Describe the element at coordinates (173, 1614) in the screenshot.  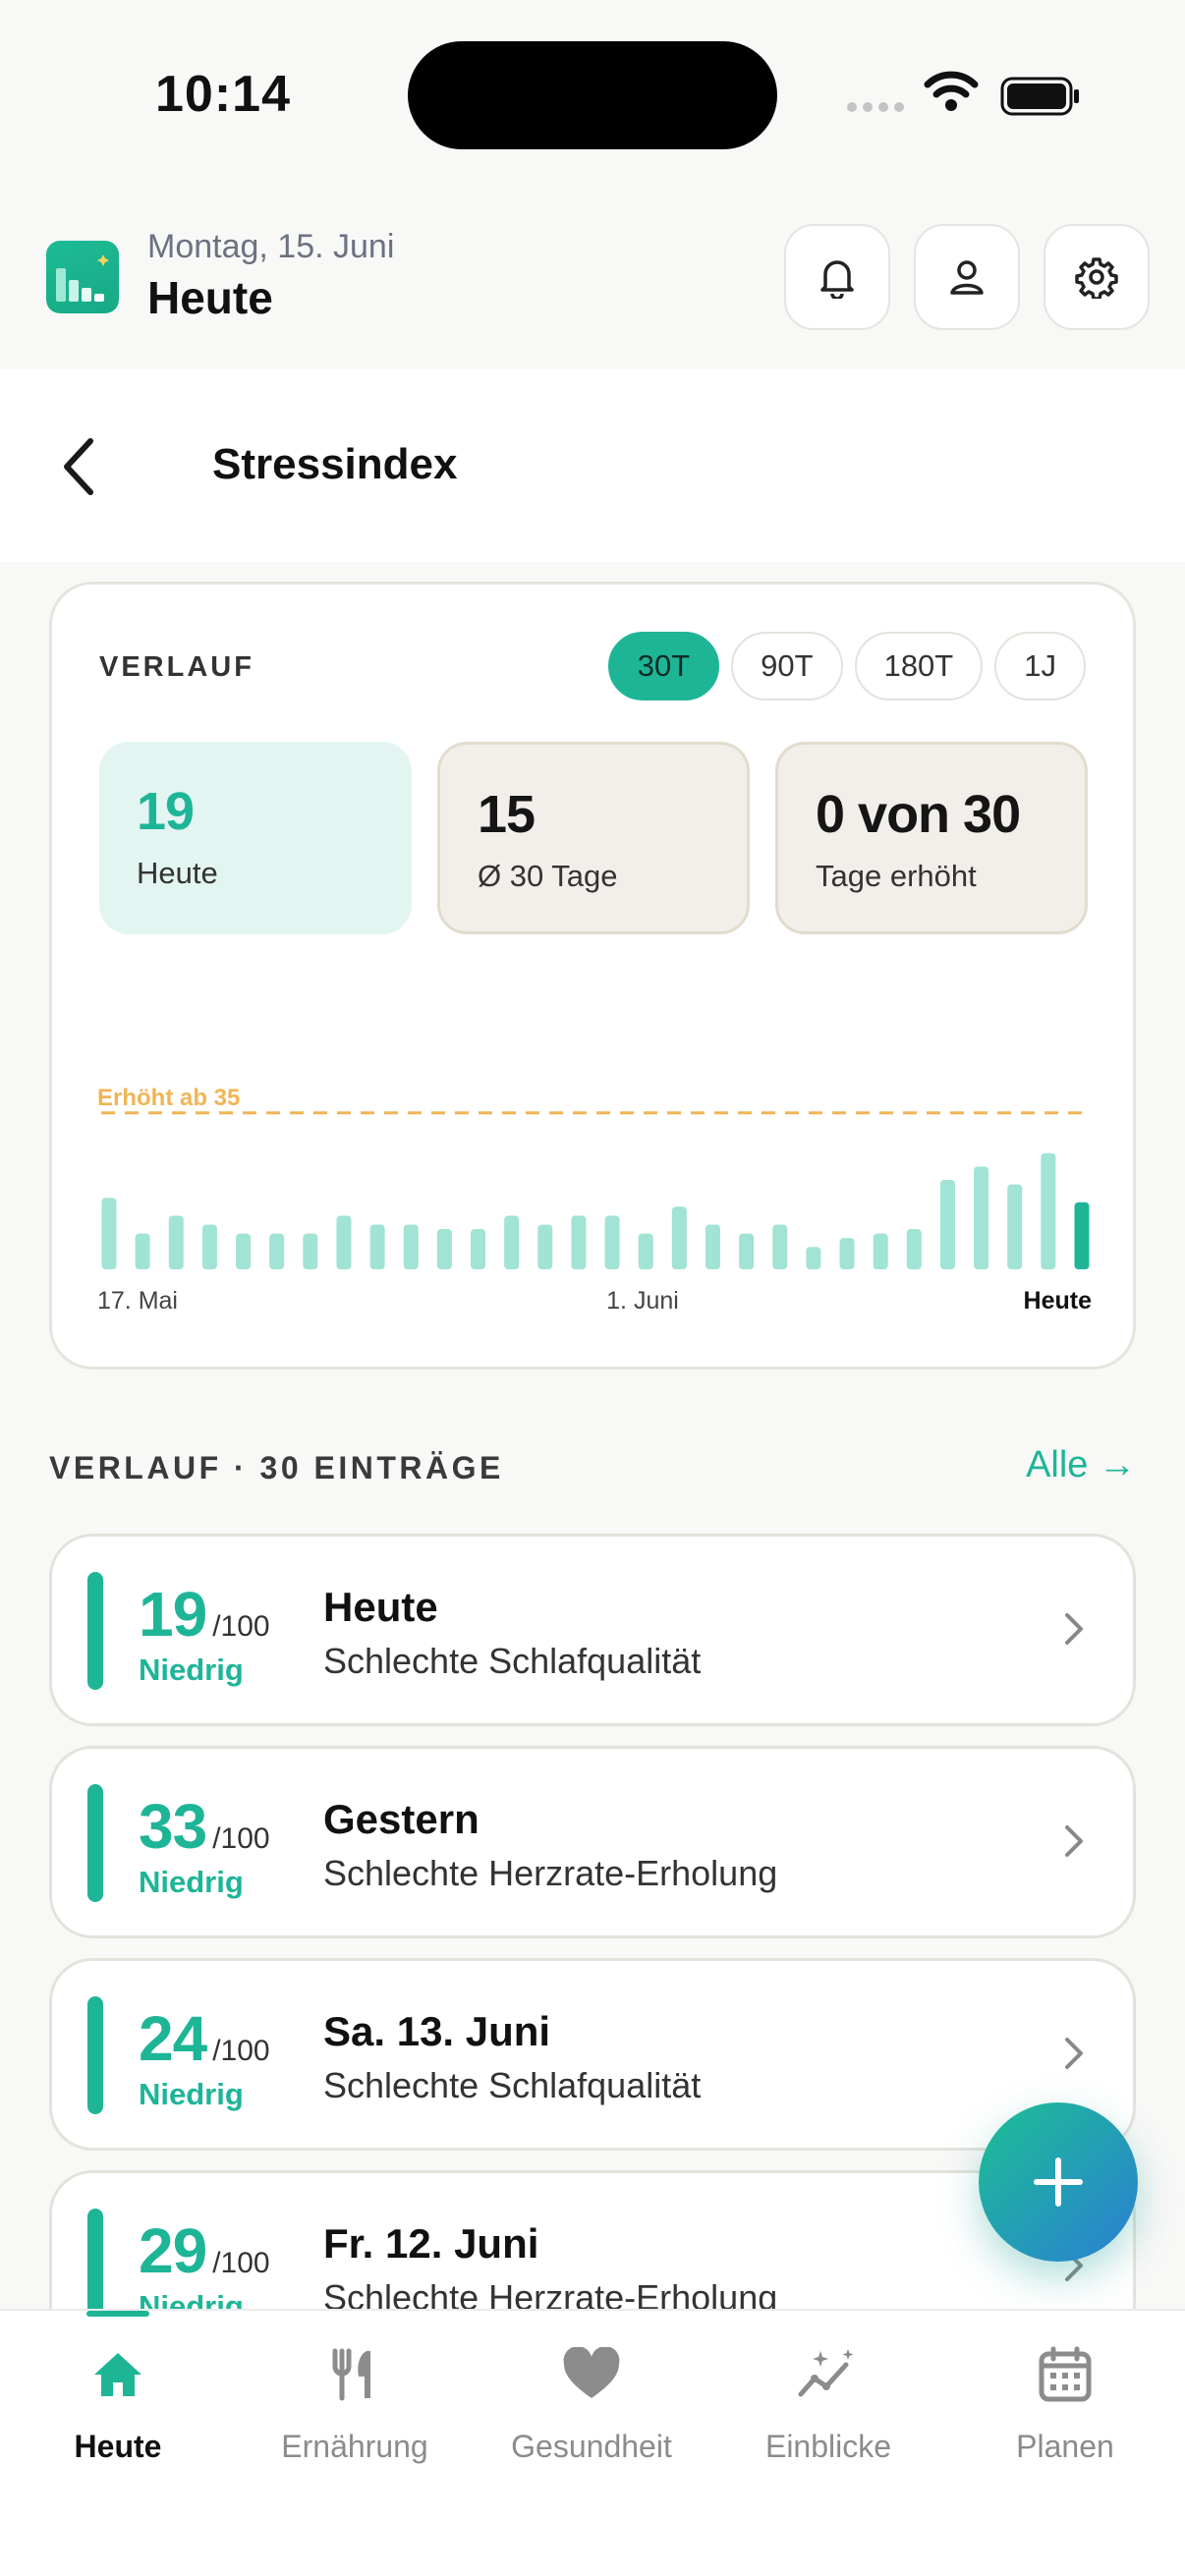
I see `entry-score-value: 19` at that location.